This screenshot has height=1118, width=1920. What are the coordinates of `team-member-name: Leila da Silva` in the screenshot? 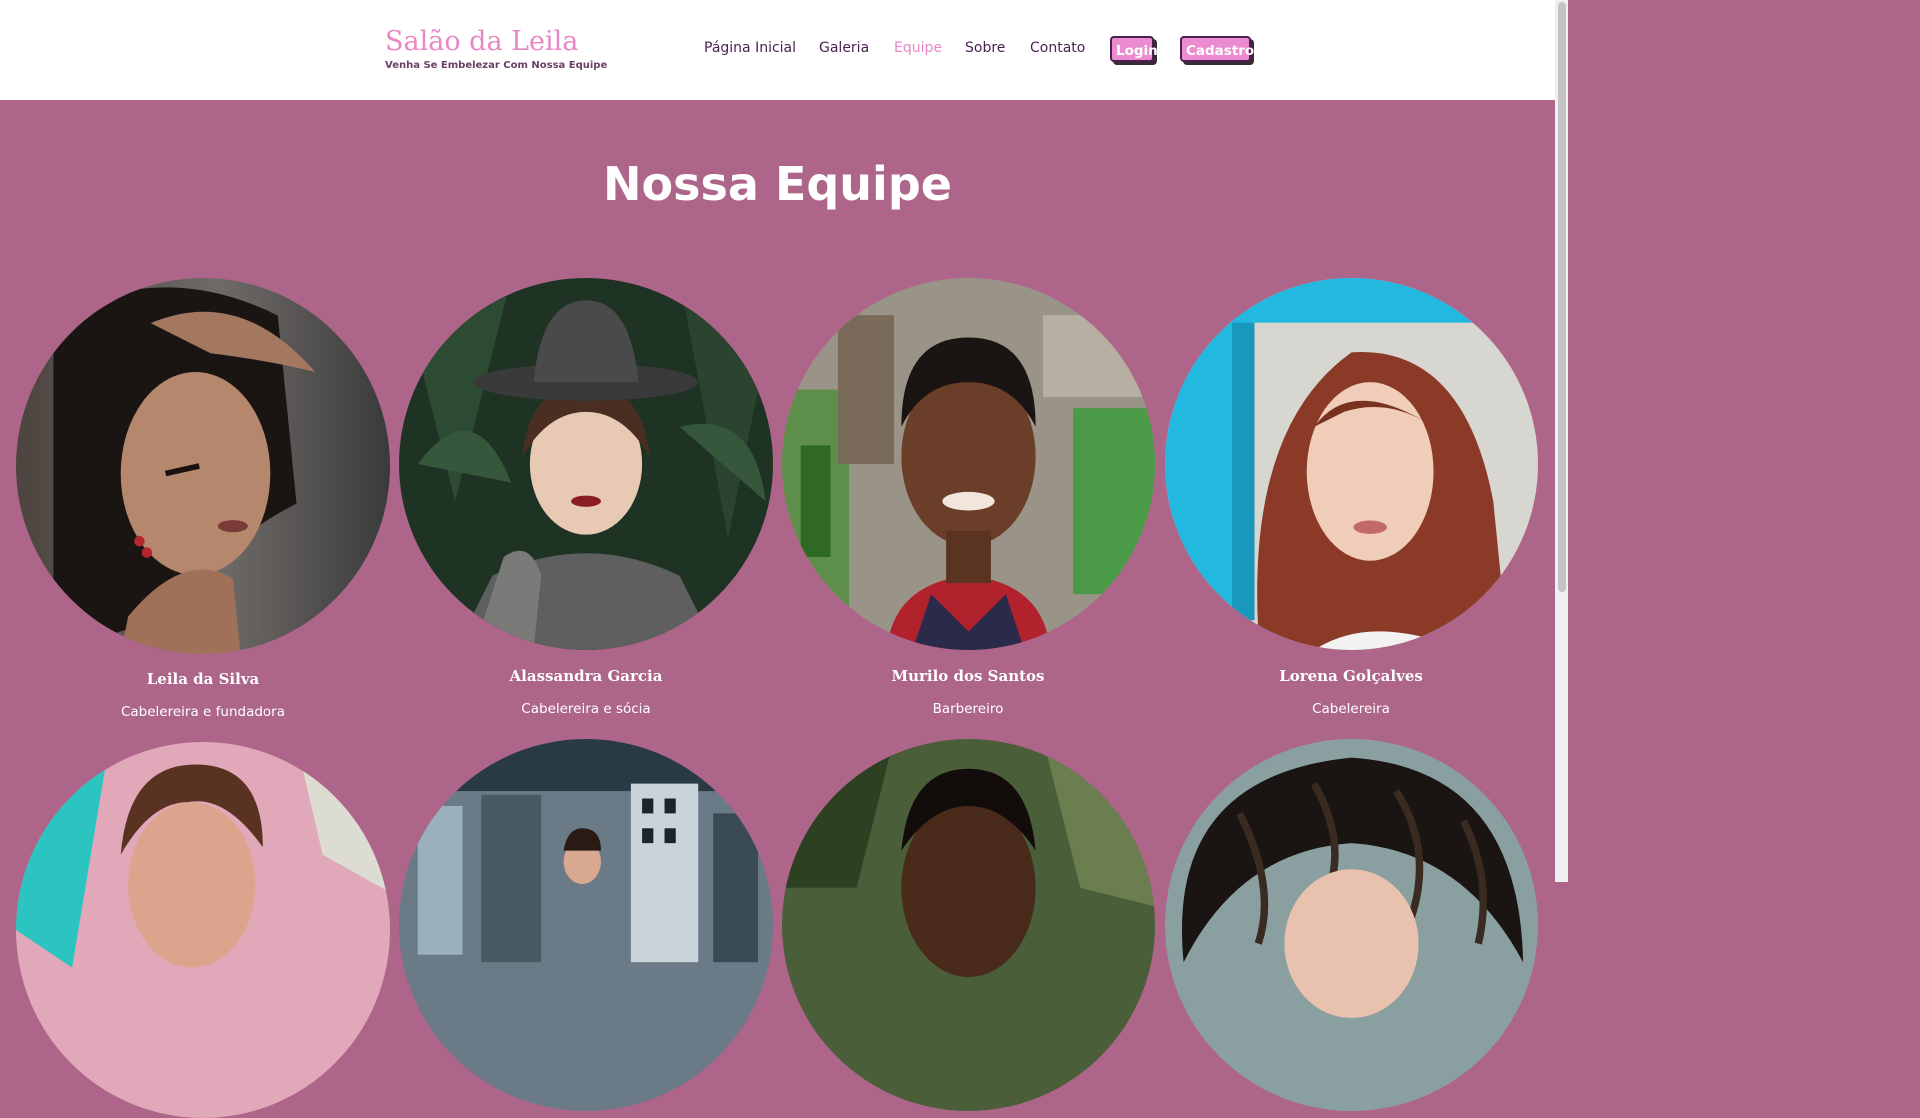 It's located at (203, 679).